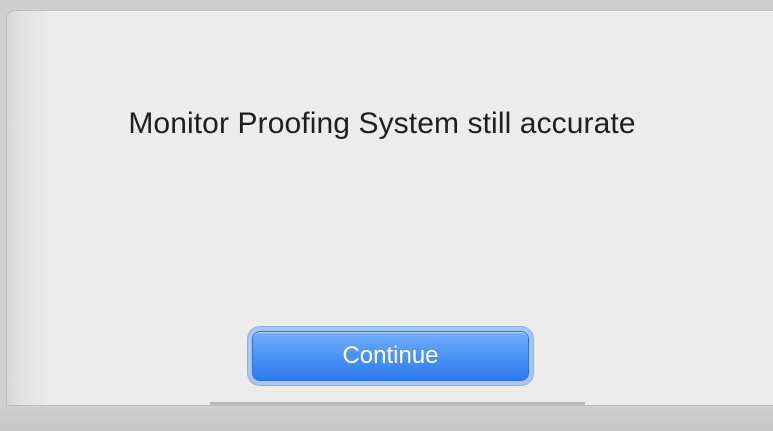 The height and width of the screenshot is (431, 773). What do you see at coordinates (390, 356) in the screenshot?
I see `continue-button: Continue` at bounding box center [390, 356].